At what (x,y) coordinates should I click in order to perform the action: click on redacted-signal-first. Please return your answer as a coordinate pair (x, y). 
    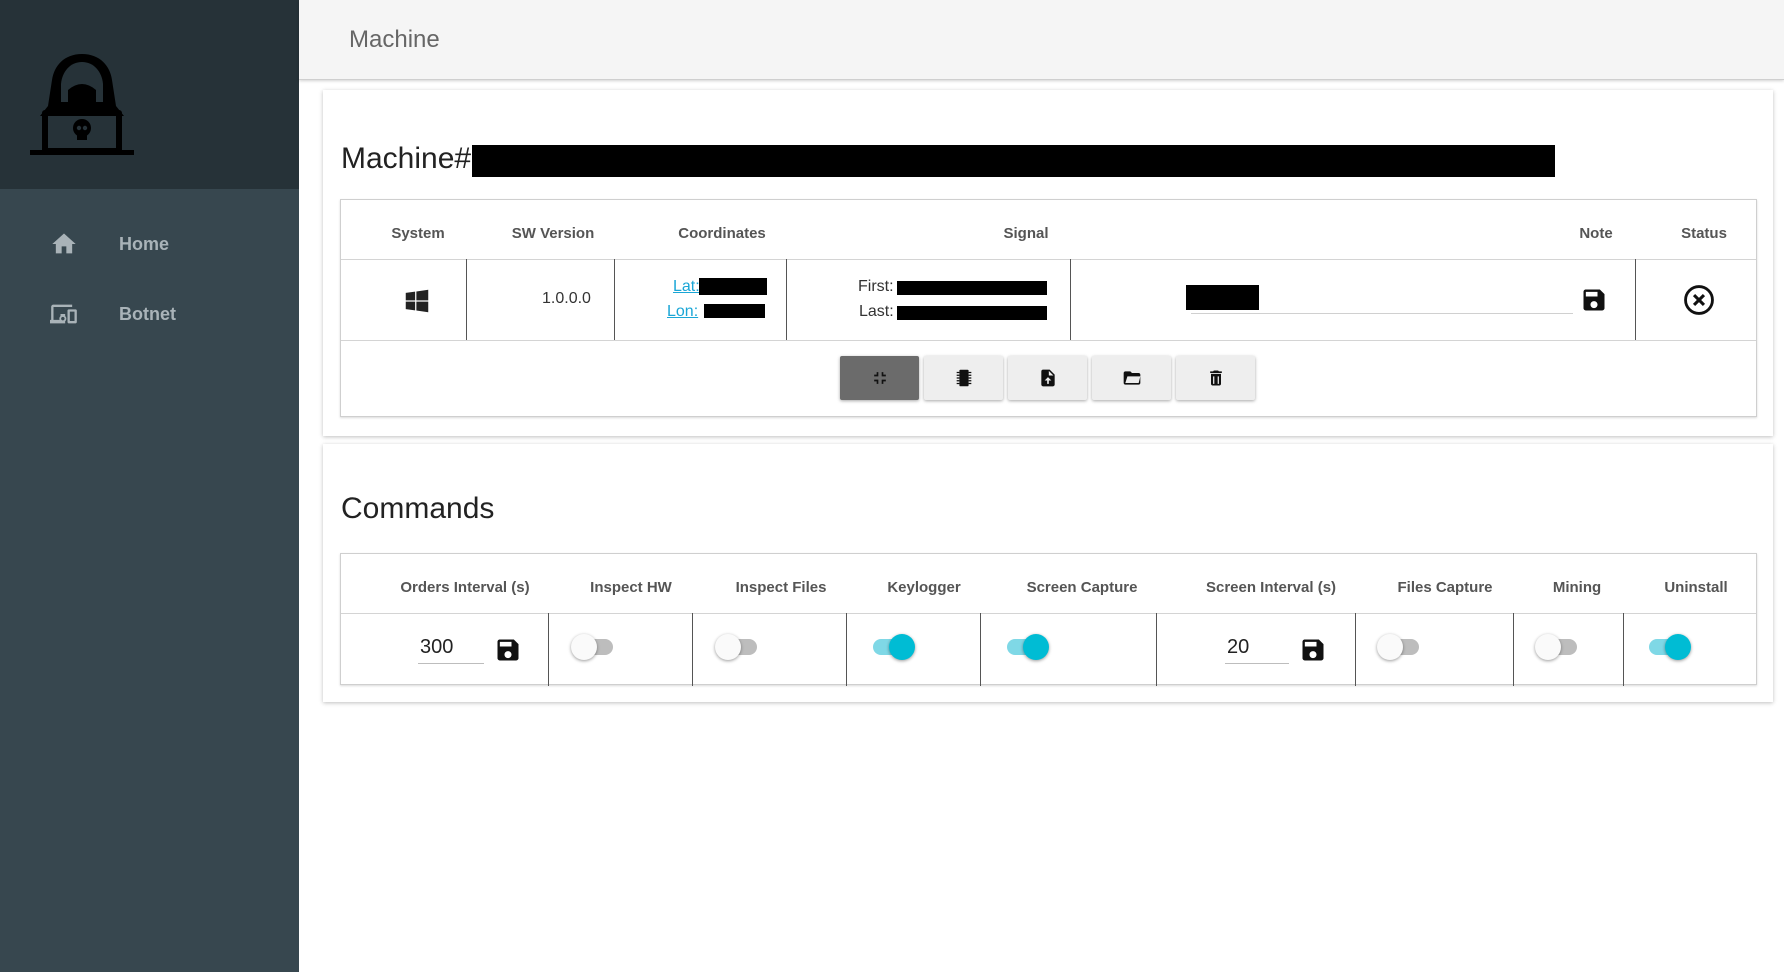
    Looking at the image, I should click on (972, 288).